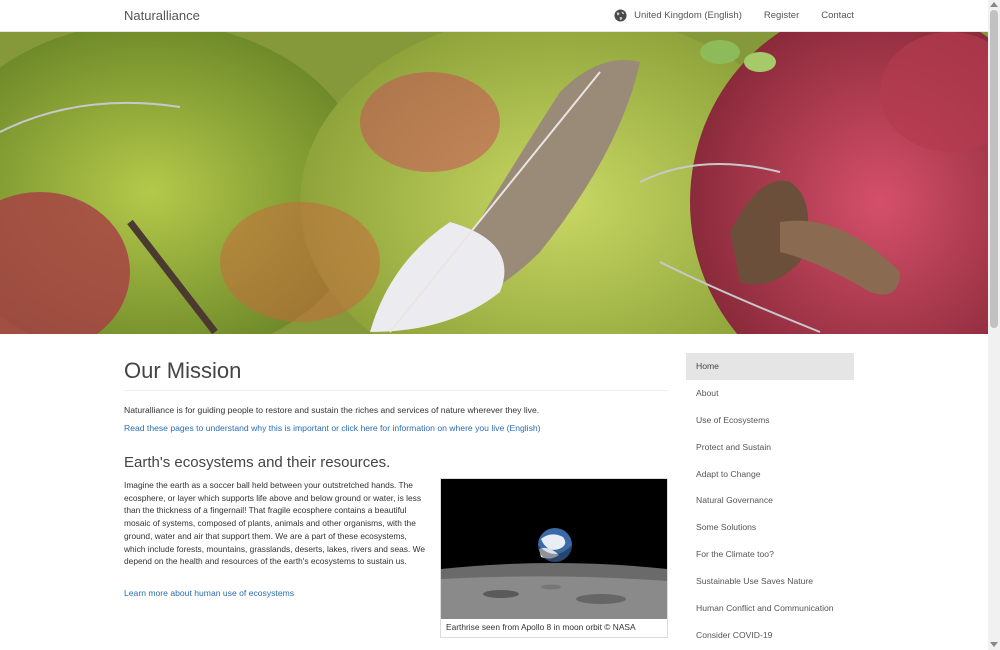 The height and width of the screenshot is (650, 1000). What do you see at coordinates (162, 15) in the screenshot?
I see `brand-link: Naturalliance` at bounding box center [162, 15].